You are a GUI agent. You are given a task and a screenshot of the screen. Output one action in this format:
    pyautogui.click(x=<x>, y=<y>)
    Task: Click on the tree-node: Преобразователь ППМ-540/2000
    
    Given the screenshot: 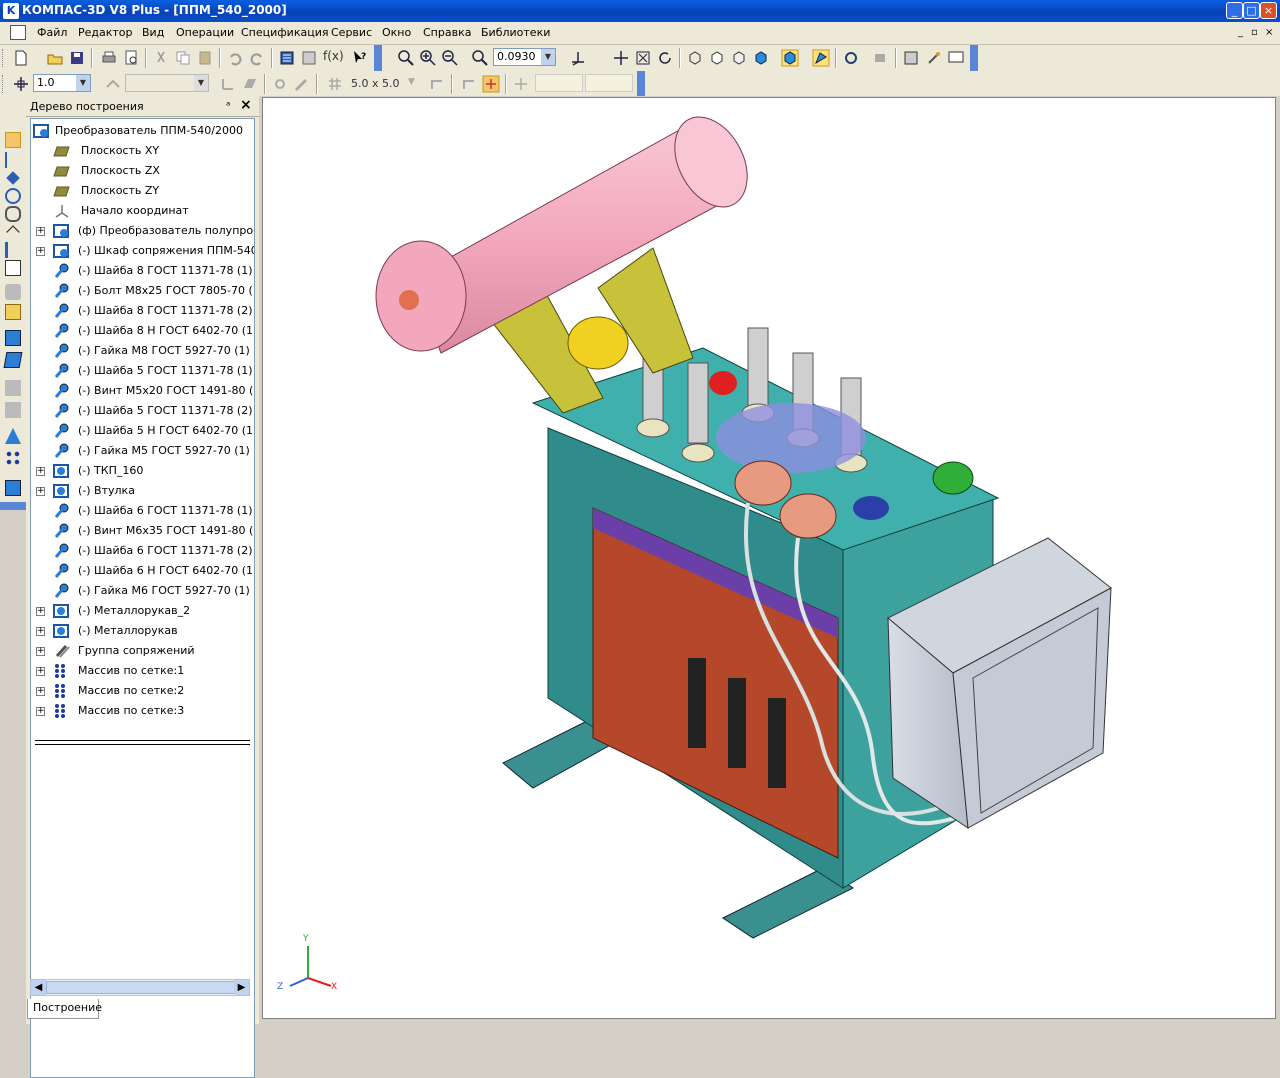 What is the action you would take?
    pyautogui.click(x=142, y=131)
    